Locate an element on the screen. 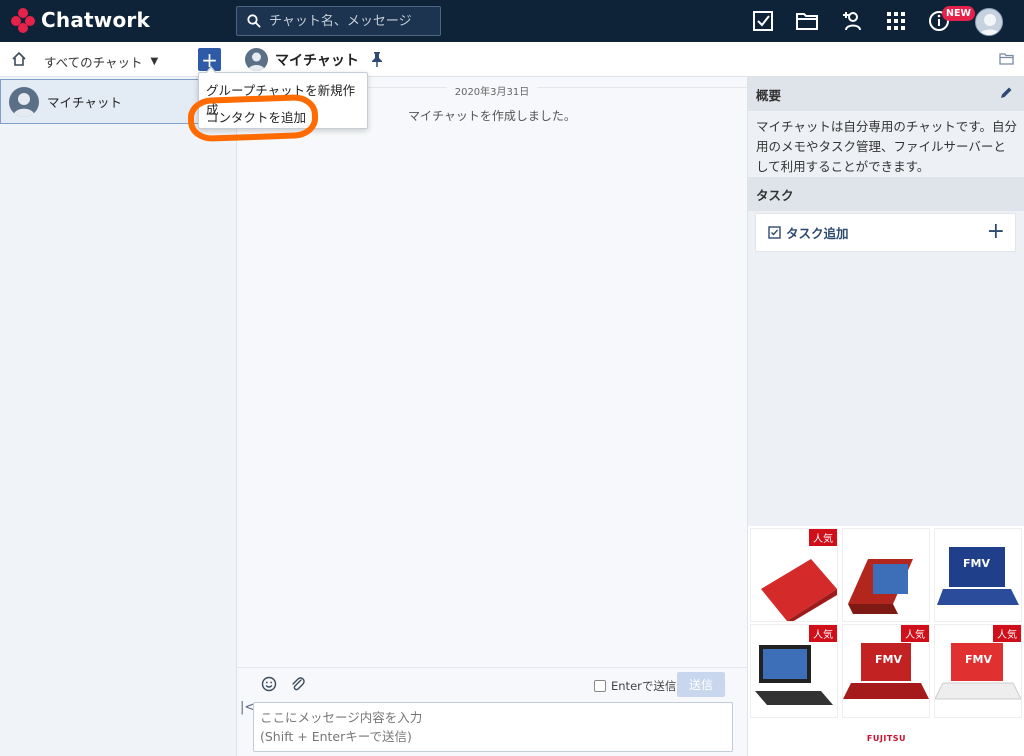 This screenshot has width=1024, height=756. overview-title: 概要 is located at coordinates (769, 95).